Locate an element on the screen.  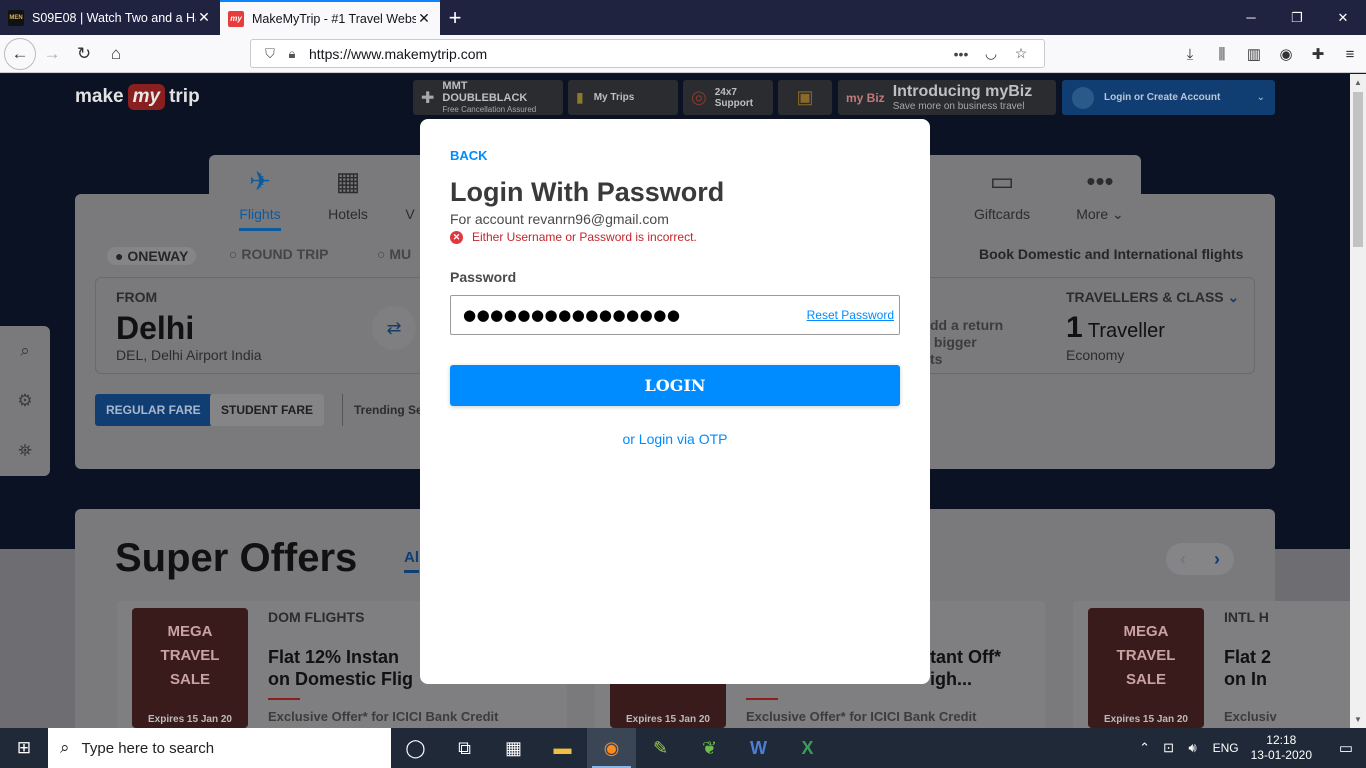
from-city: Delhi is located at coordinates (155, 328).